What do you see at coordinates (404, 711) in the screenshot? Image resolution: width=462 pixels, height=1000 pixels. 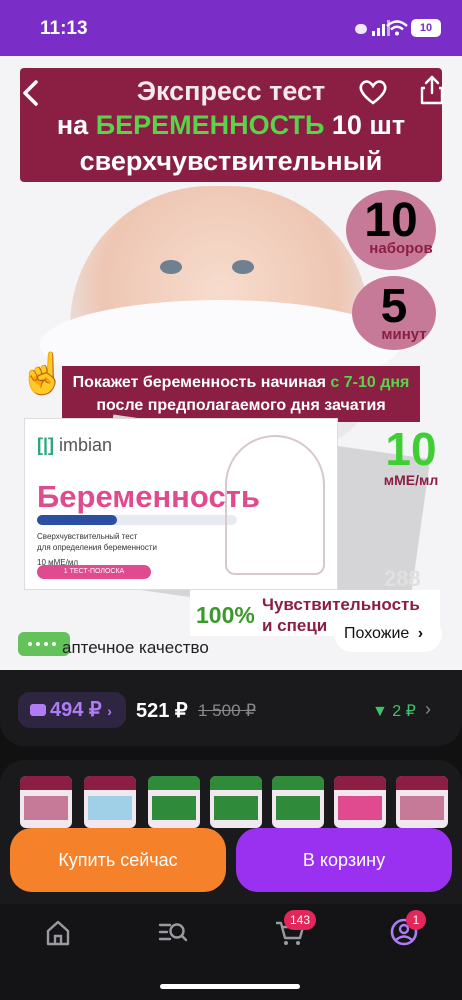 I see `points-value: 2 ₽` at bounding box center [404, 711].